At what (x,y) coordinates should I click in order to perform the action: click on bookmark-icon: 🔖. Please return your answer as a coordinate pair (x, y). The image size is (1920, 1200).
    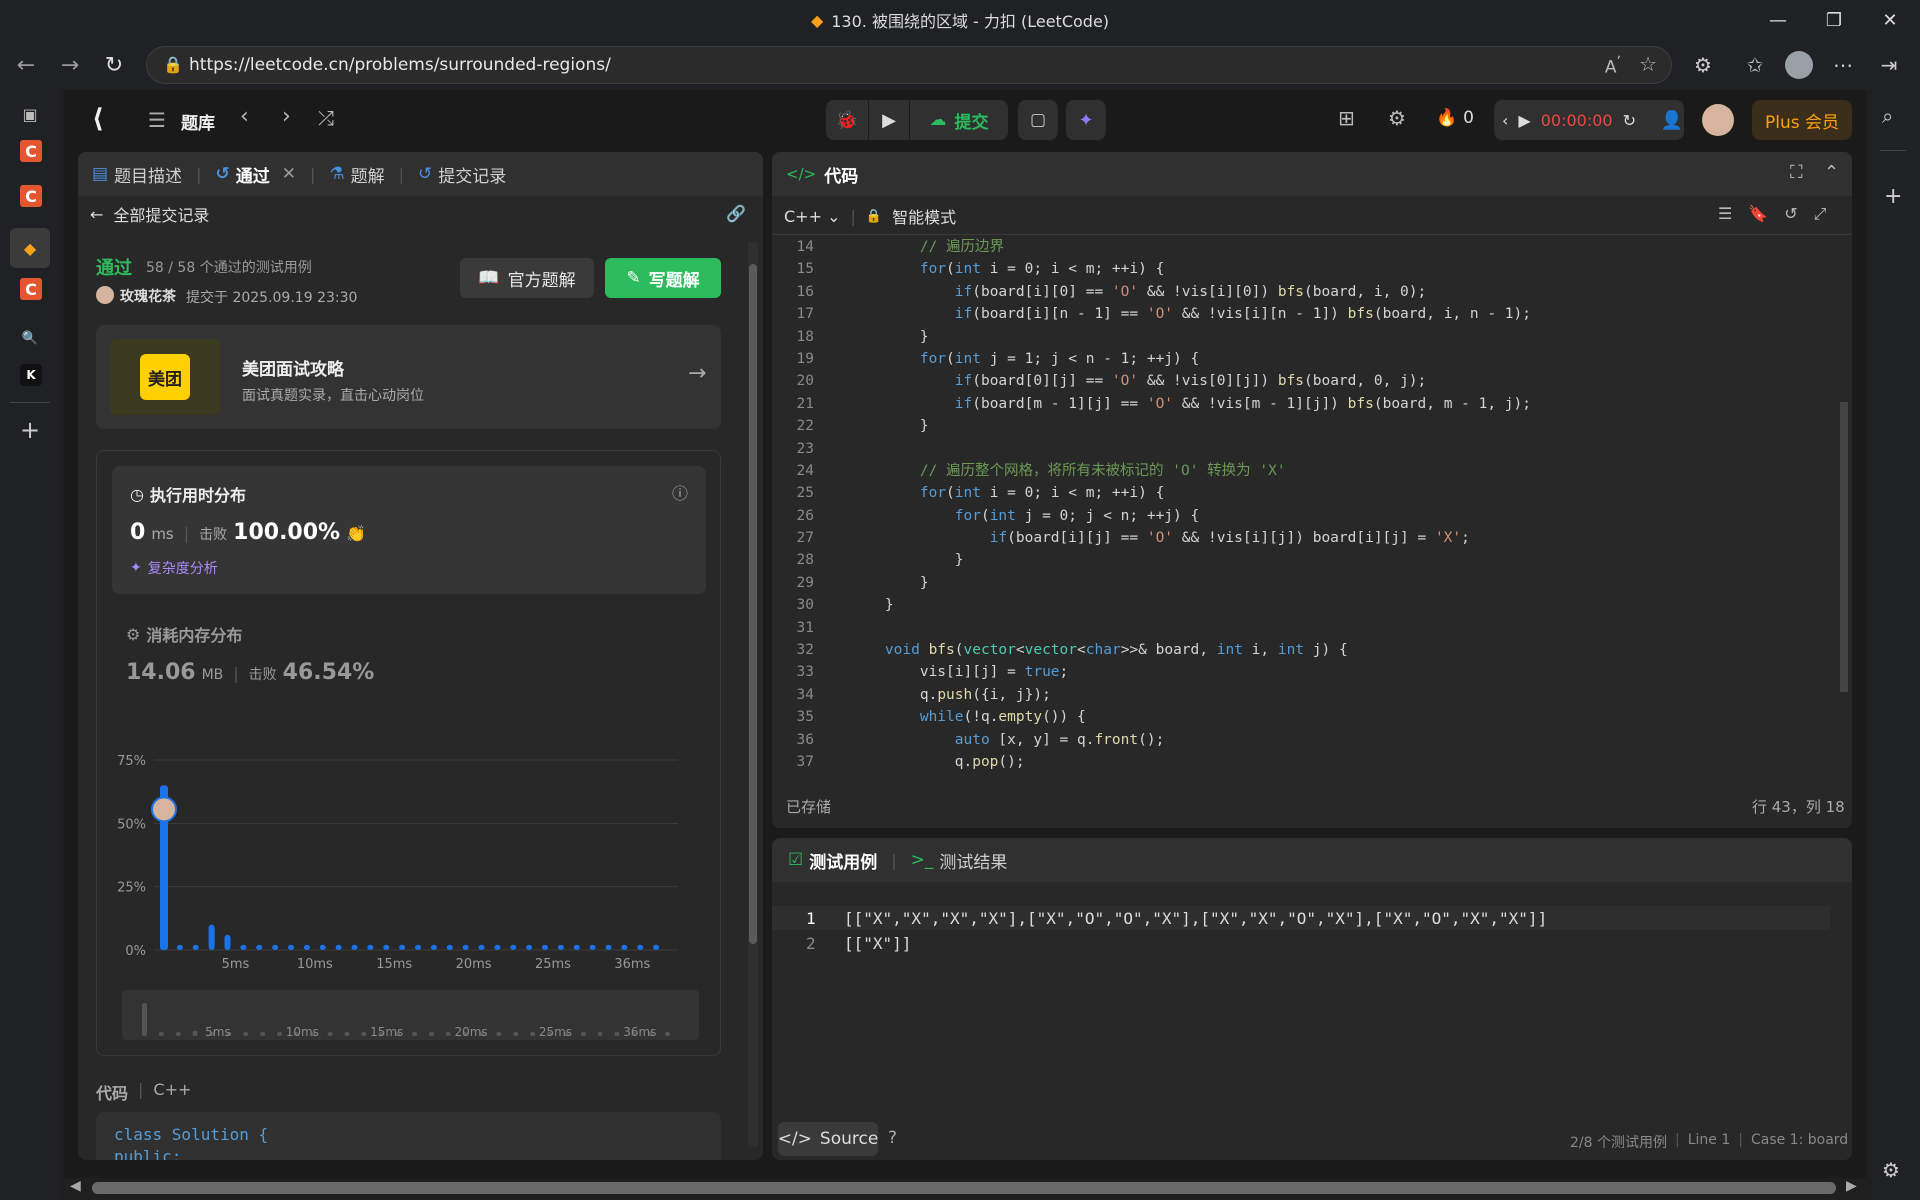
    Looking at the image, I should click on (1758, 214).